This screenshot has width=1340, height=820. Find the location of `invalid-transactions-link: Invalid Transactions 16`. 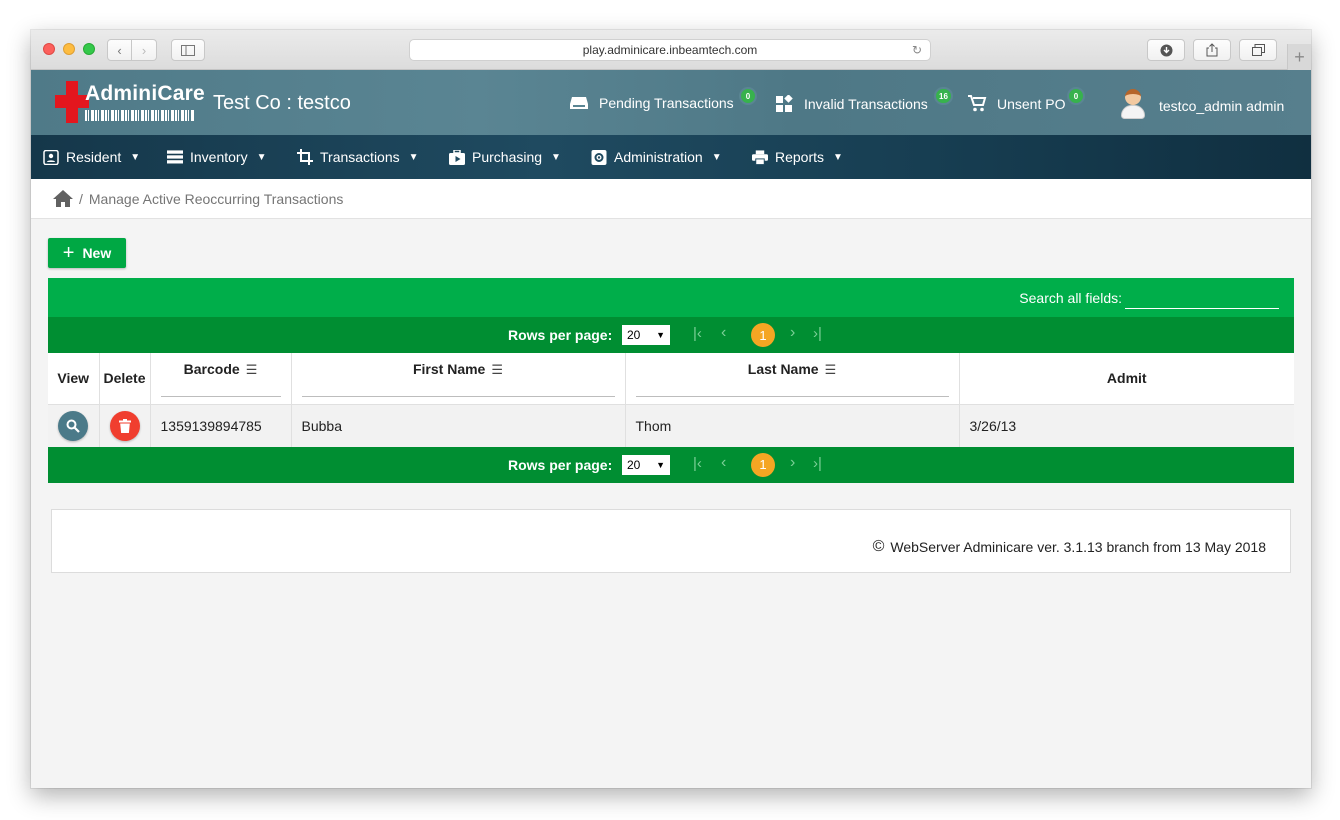

invalid-transactions-link: Invalid Transactions 16 is located at coordinates (863, 100).